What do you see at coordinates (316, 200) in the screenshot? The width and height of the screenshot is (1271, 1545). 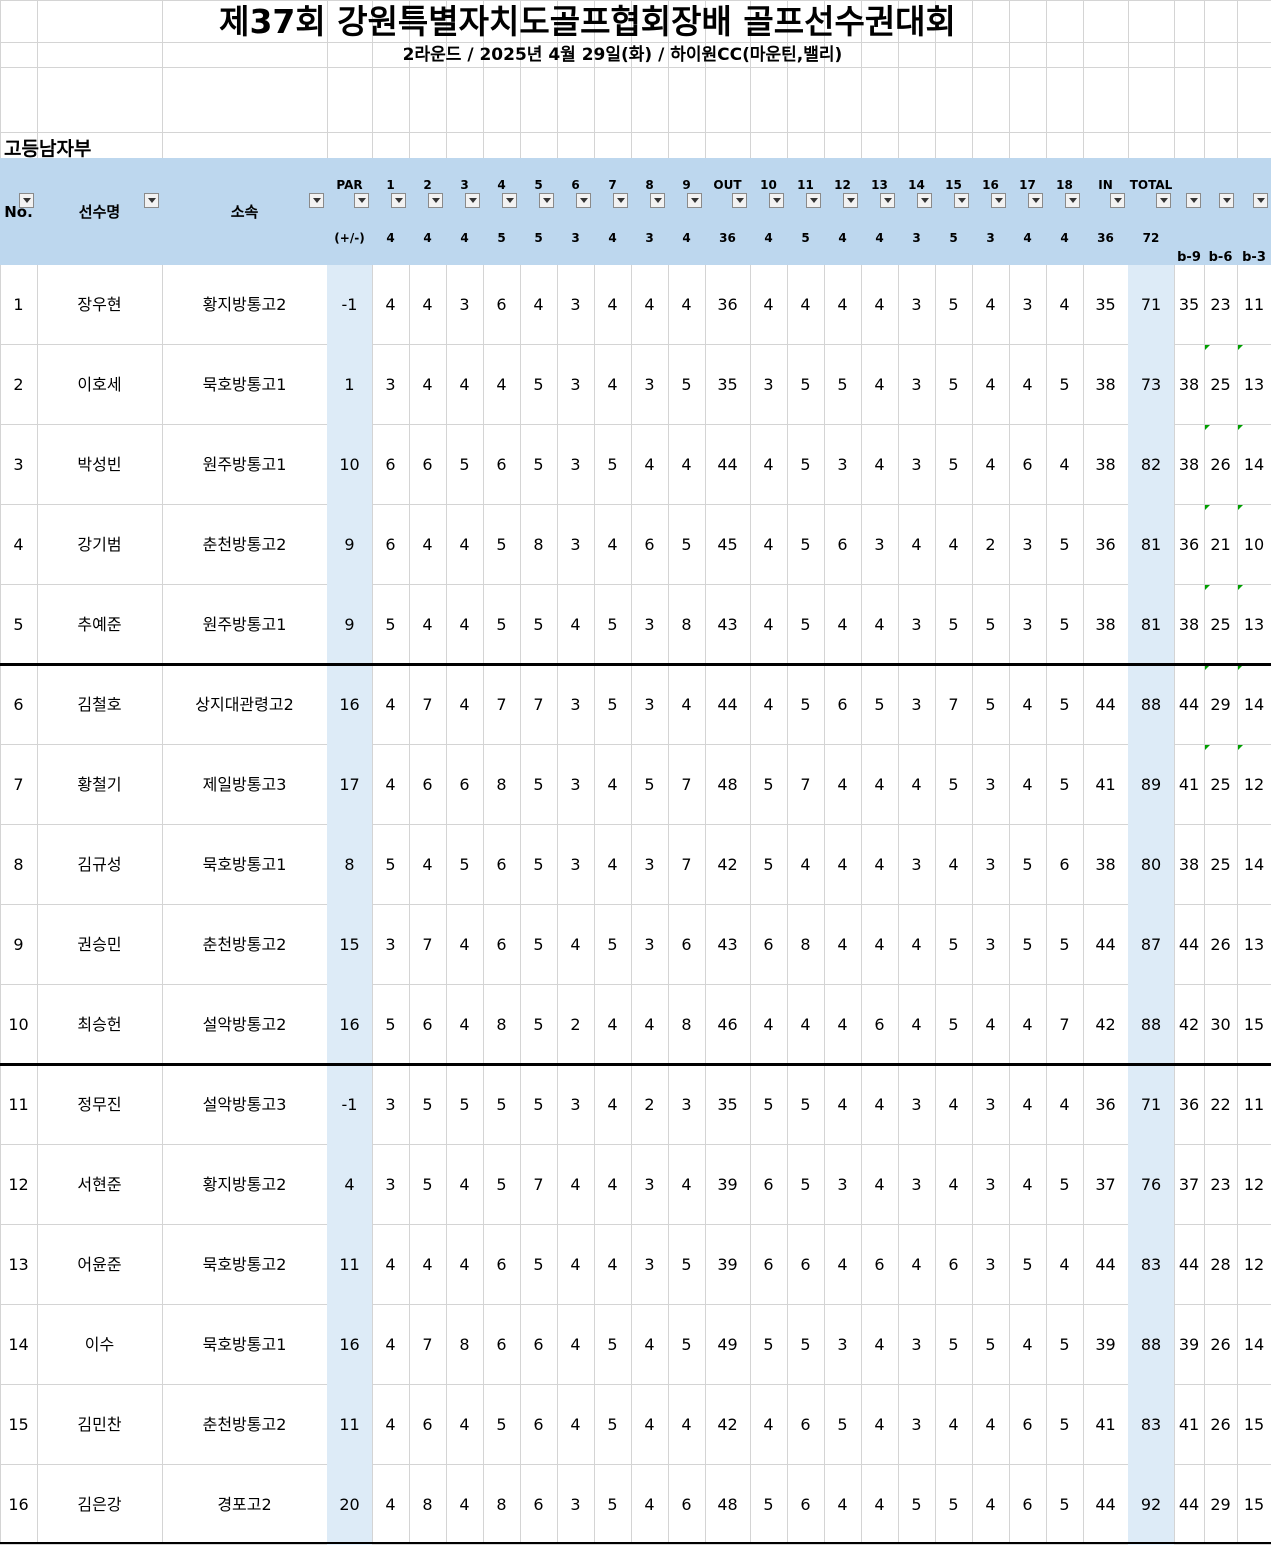 I see `filter-dropdown-team` at bounding box center [316, 200].